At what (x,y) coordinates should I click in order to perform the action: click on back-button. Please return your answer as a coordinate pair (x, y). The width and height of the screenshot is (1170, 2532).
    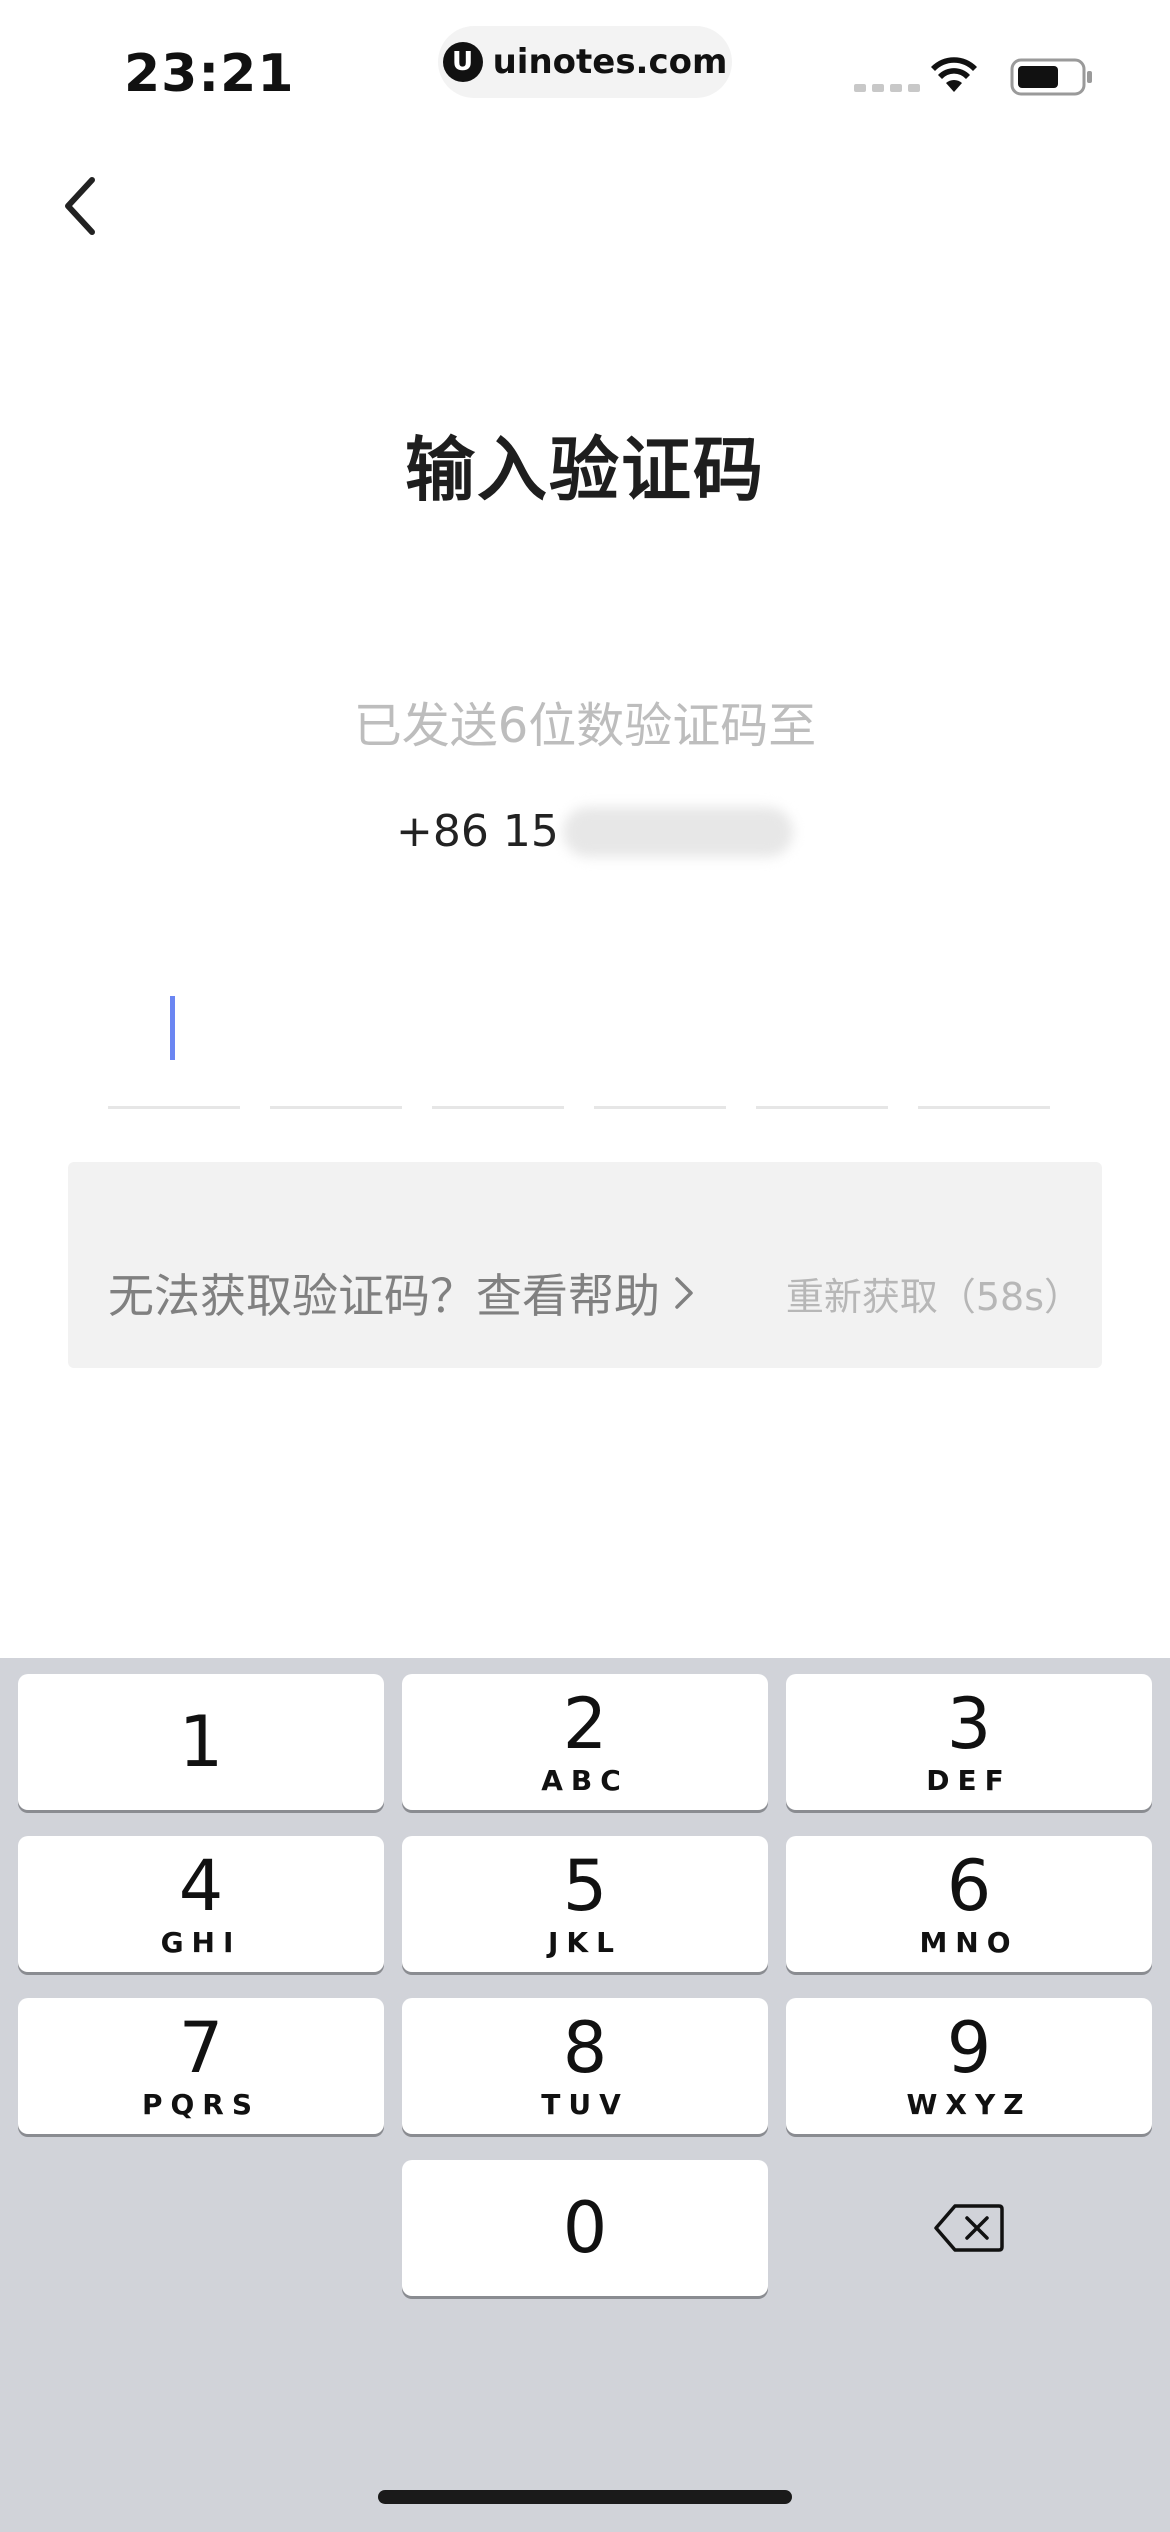
    Looking at the image, I should click on (82, 206).